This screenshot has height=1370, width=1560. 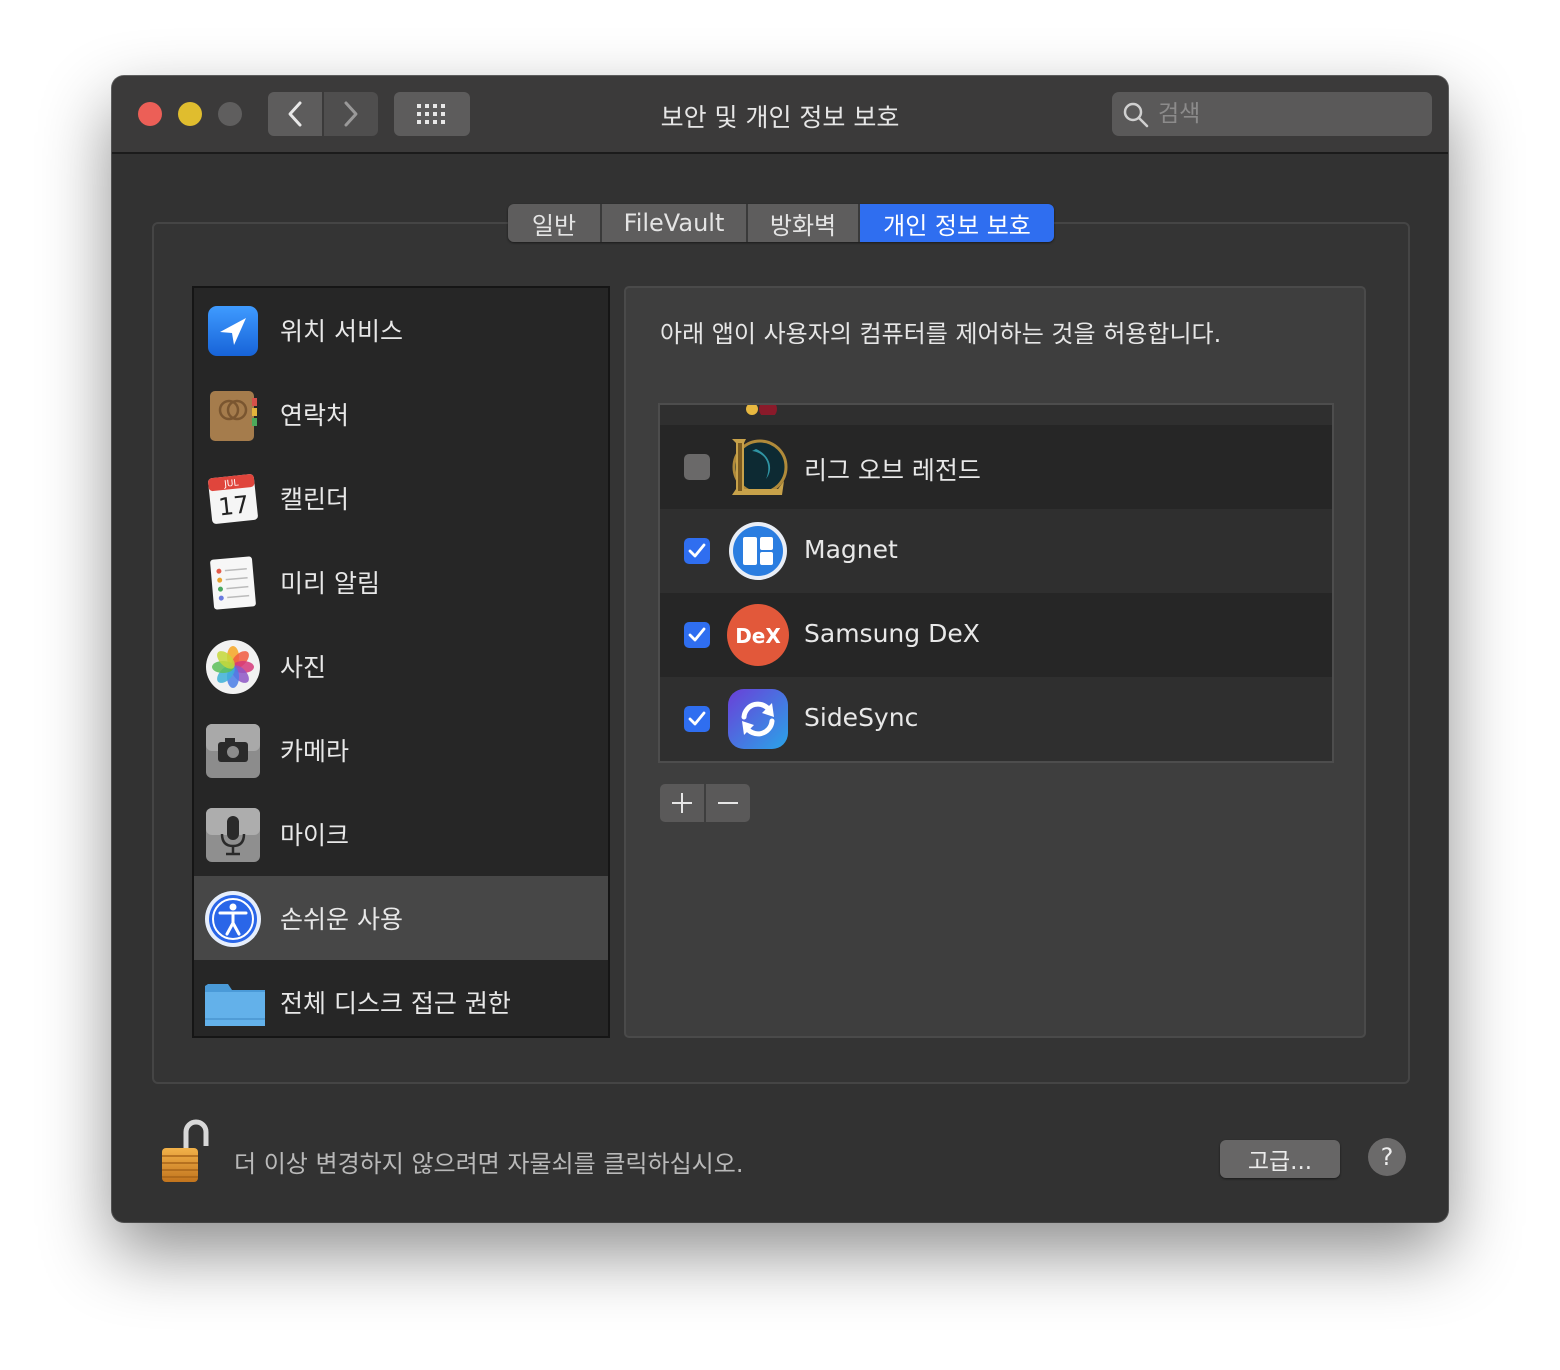 I want to click on sidebar-item-photos: 사진, so click(x=401, y=666).